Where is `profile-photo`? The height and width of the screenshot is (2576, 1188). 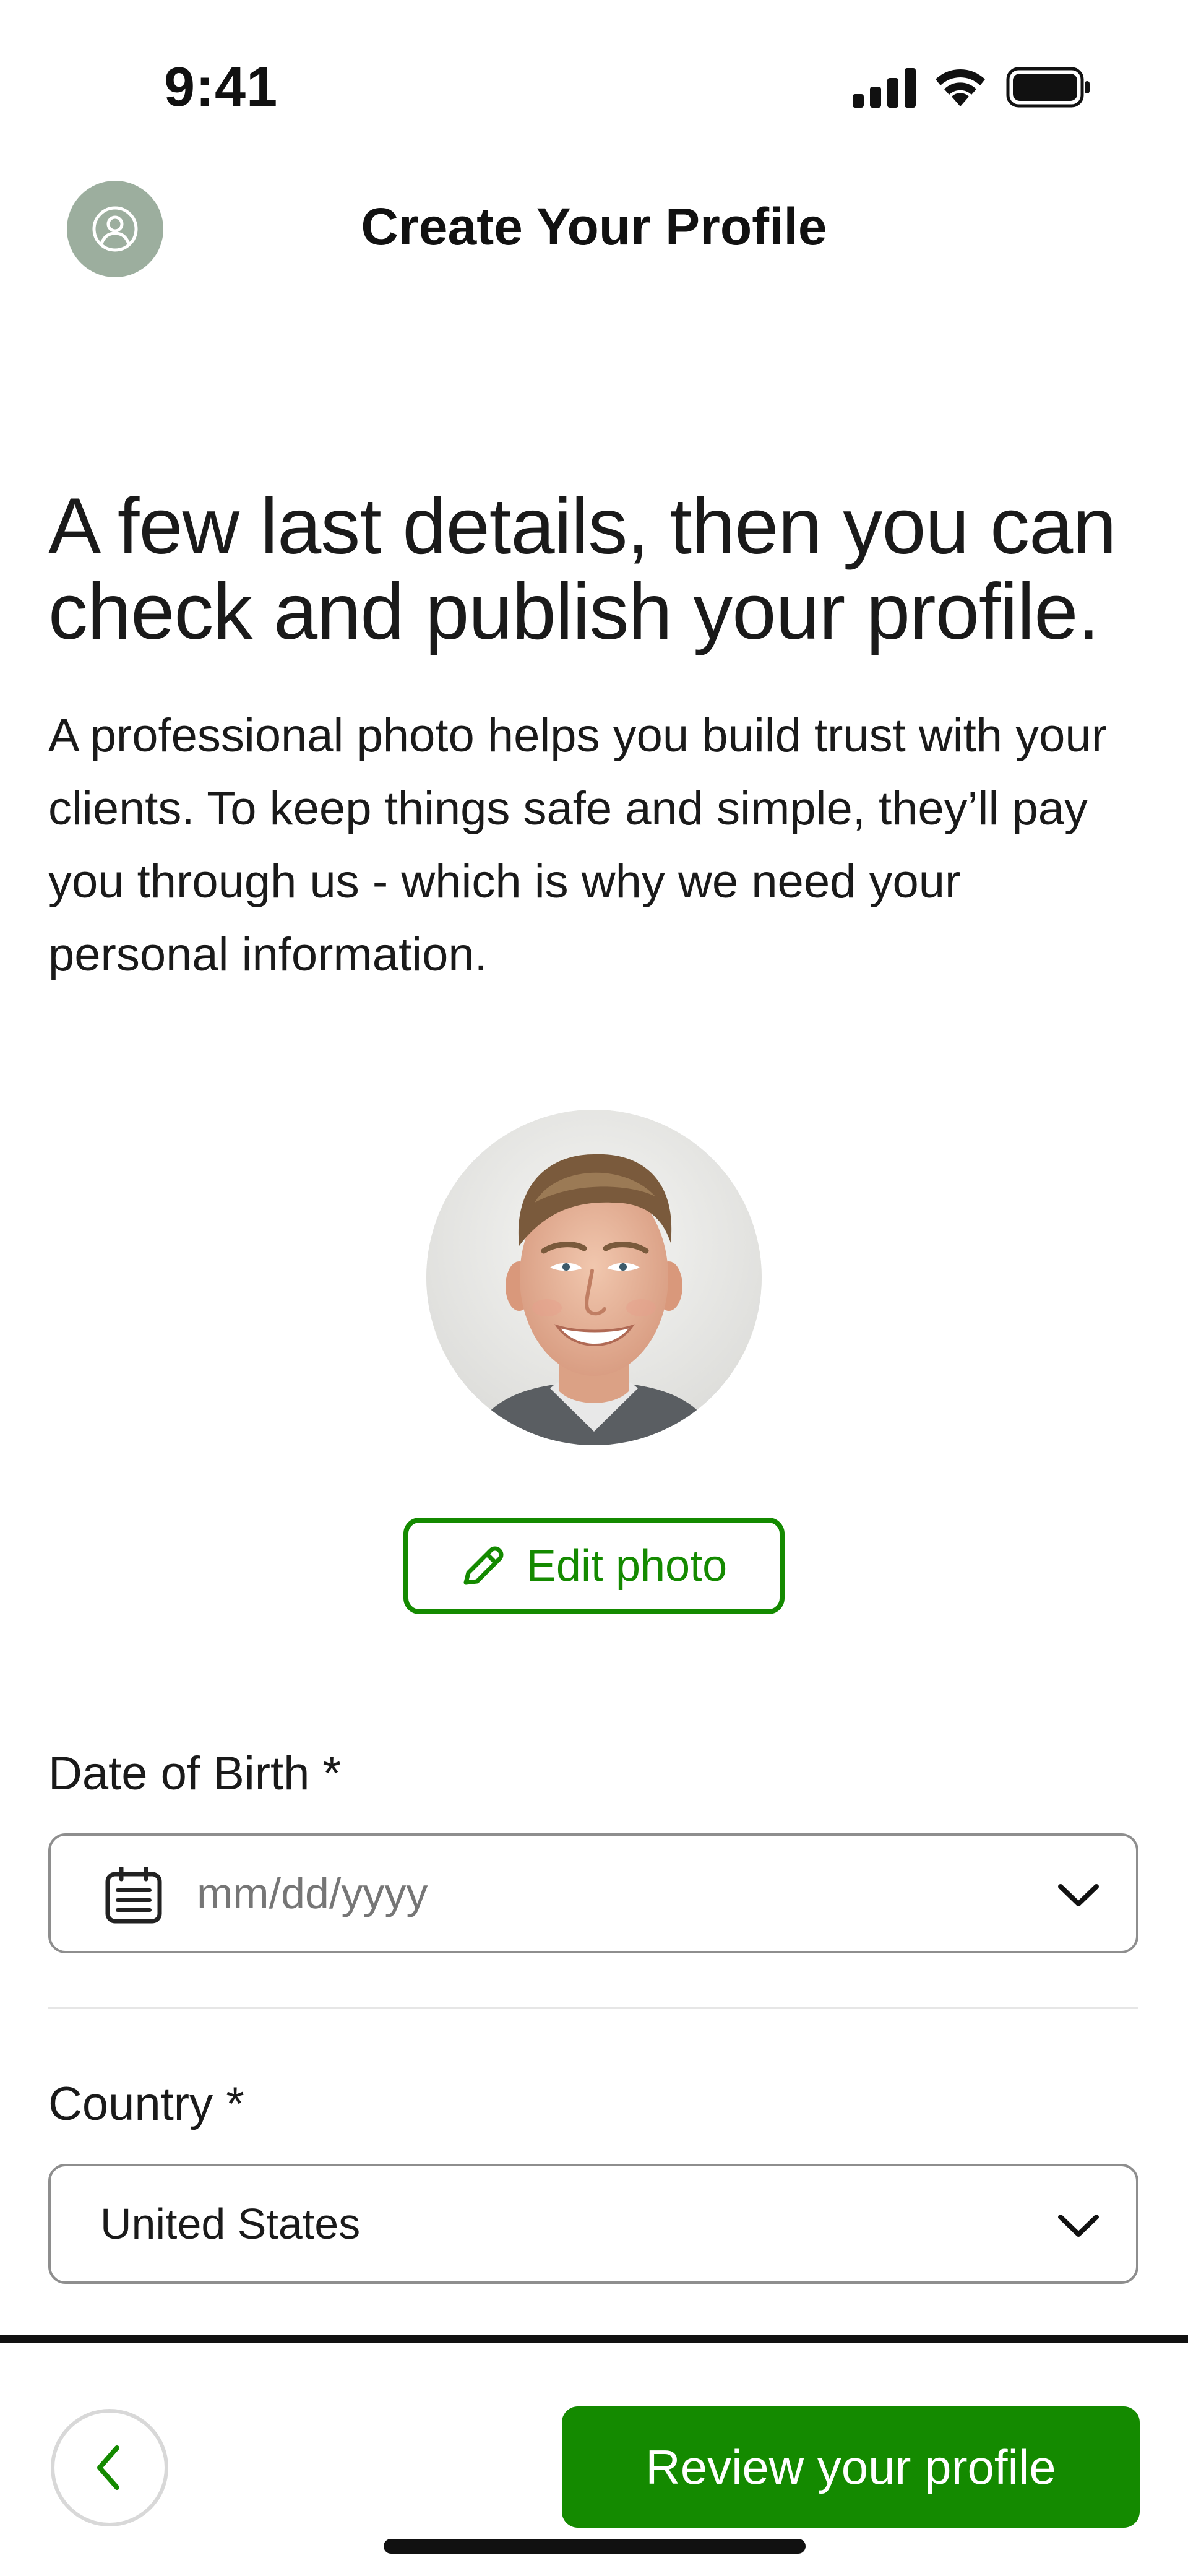
profile-photo is located at coordinates (594, 1277).